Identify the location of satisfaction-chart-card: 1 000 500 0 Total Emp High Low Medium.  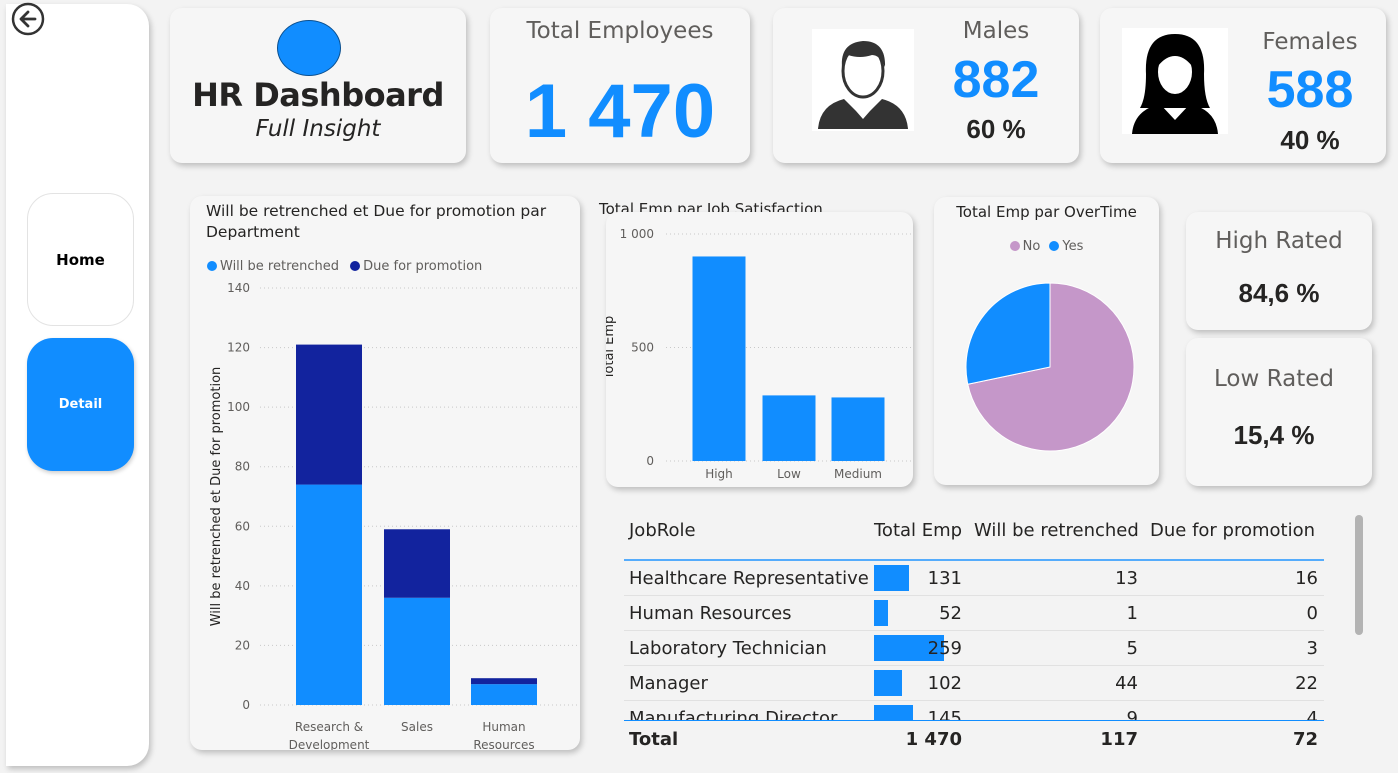
(759, 349).